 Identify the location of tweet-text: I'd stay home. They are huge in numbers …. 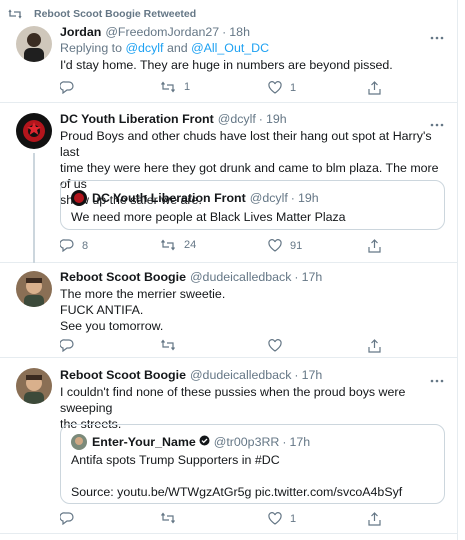
(226, 65).